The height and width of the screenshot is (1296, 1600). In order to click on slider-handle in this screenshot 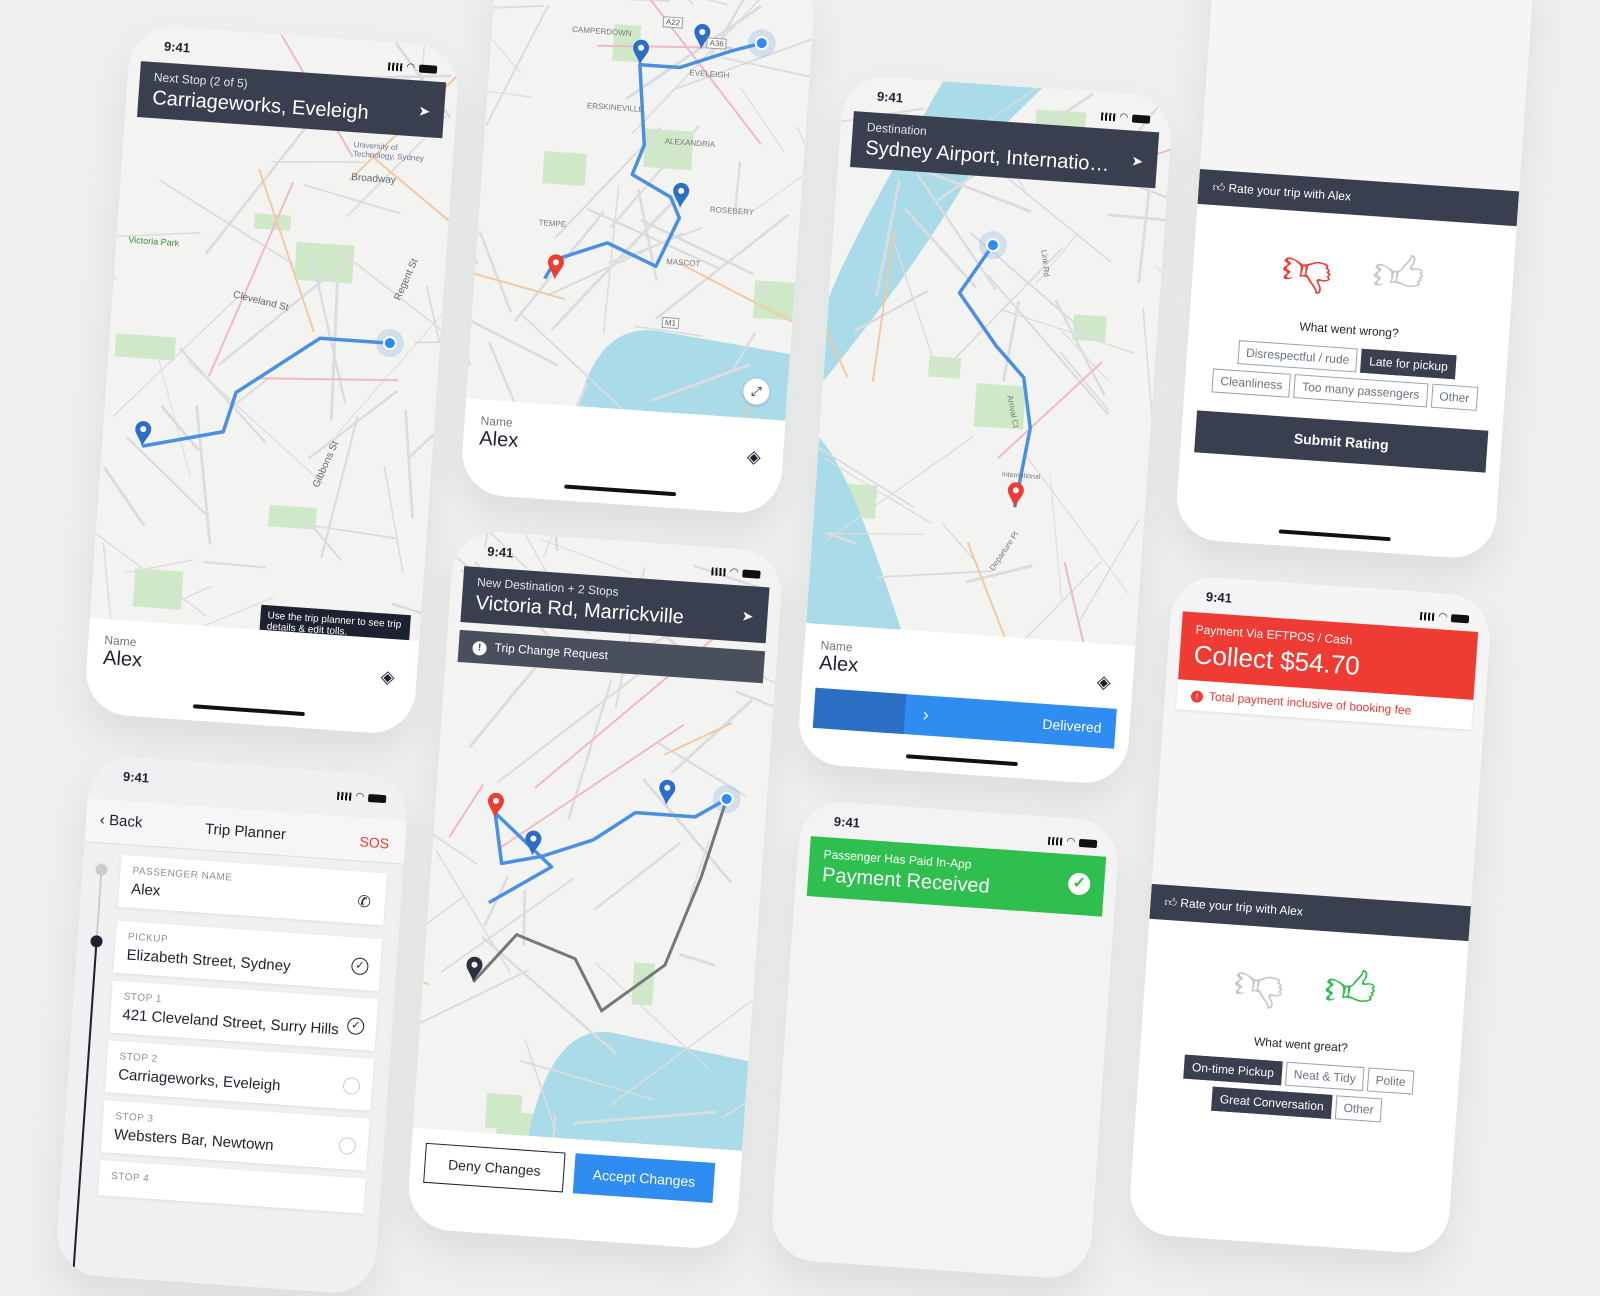, I will do `click(859, 711)`.